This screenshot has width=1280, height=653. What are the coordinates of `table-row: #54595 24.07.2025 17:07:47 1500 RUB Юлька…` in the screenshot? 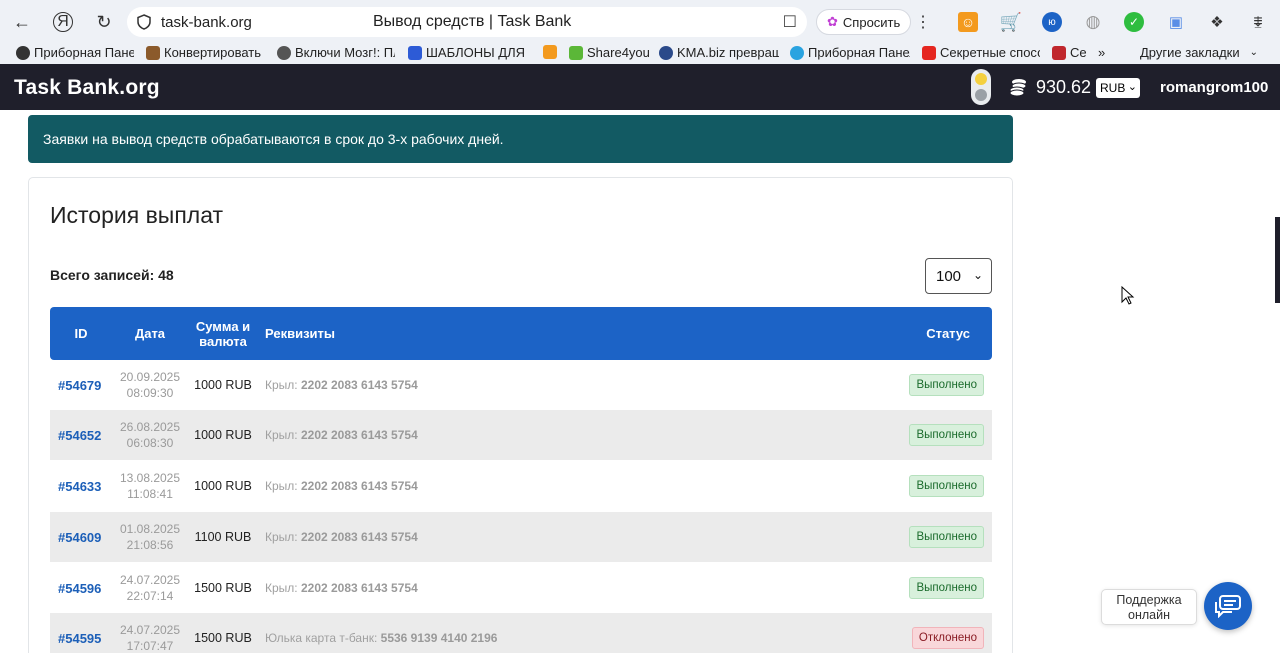 It's located at (521, 633).